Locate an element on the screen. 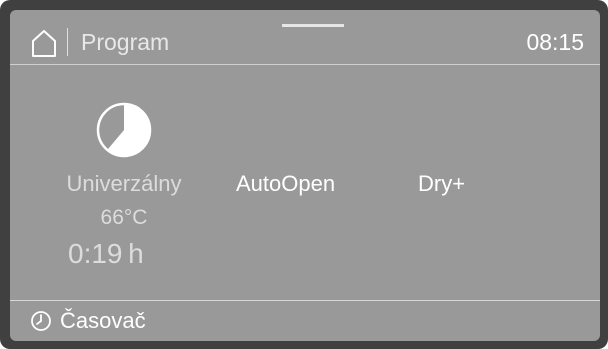 The image size is (608, 349). footer-divider is located at coordinates (305, 300).